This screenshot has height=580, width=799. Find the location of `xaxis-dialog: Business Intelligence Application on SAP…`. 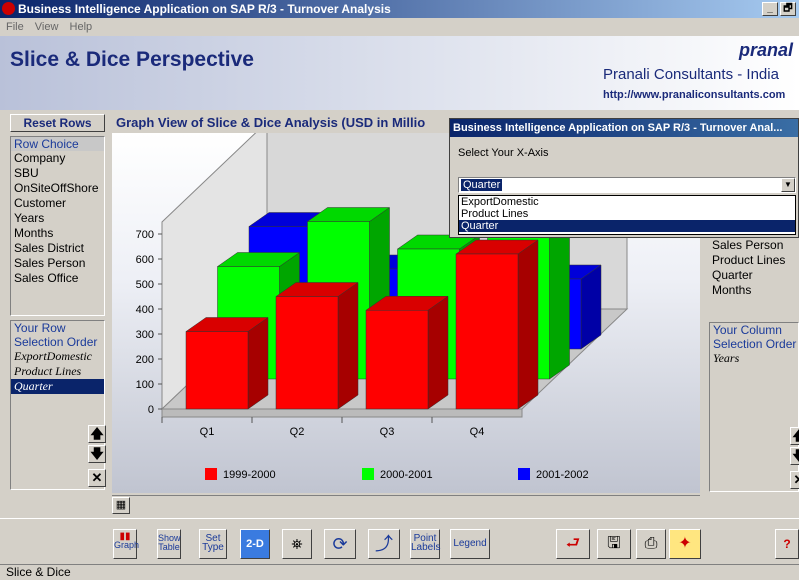

xaxis-dialog: Business Intelligence Application on SAP… is located at coordinates (624, 178).